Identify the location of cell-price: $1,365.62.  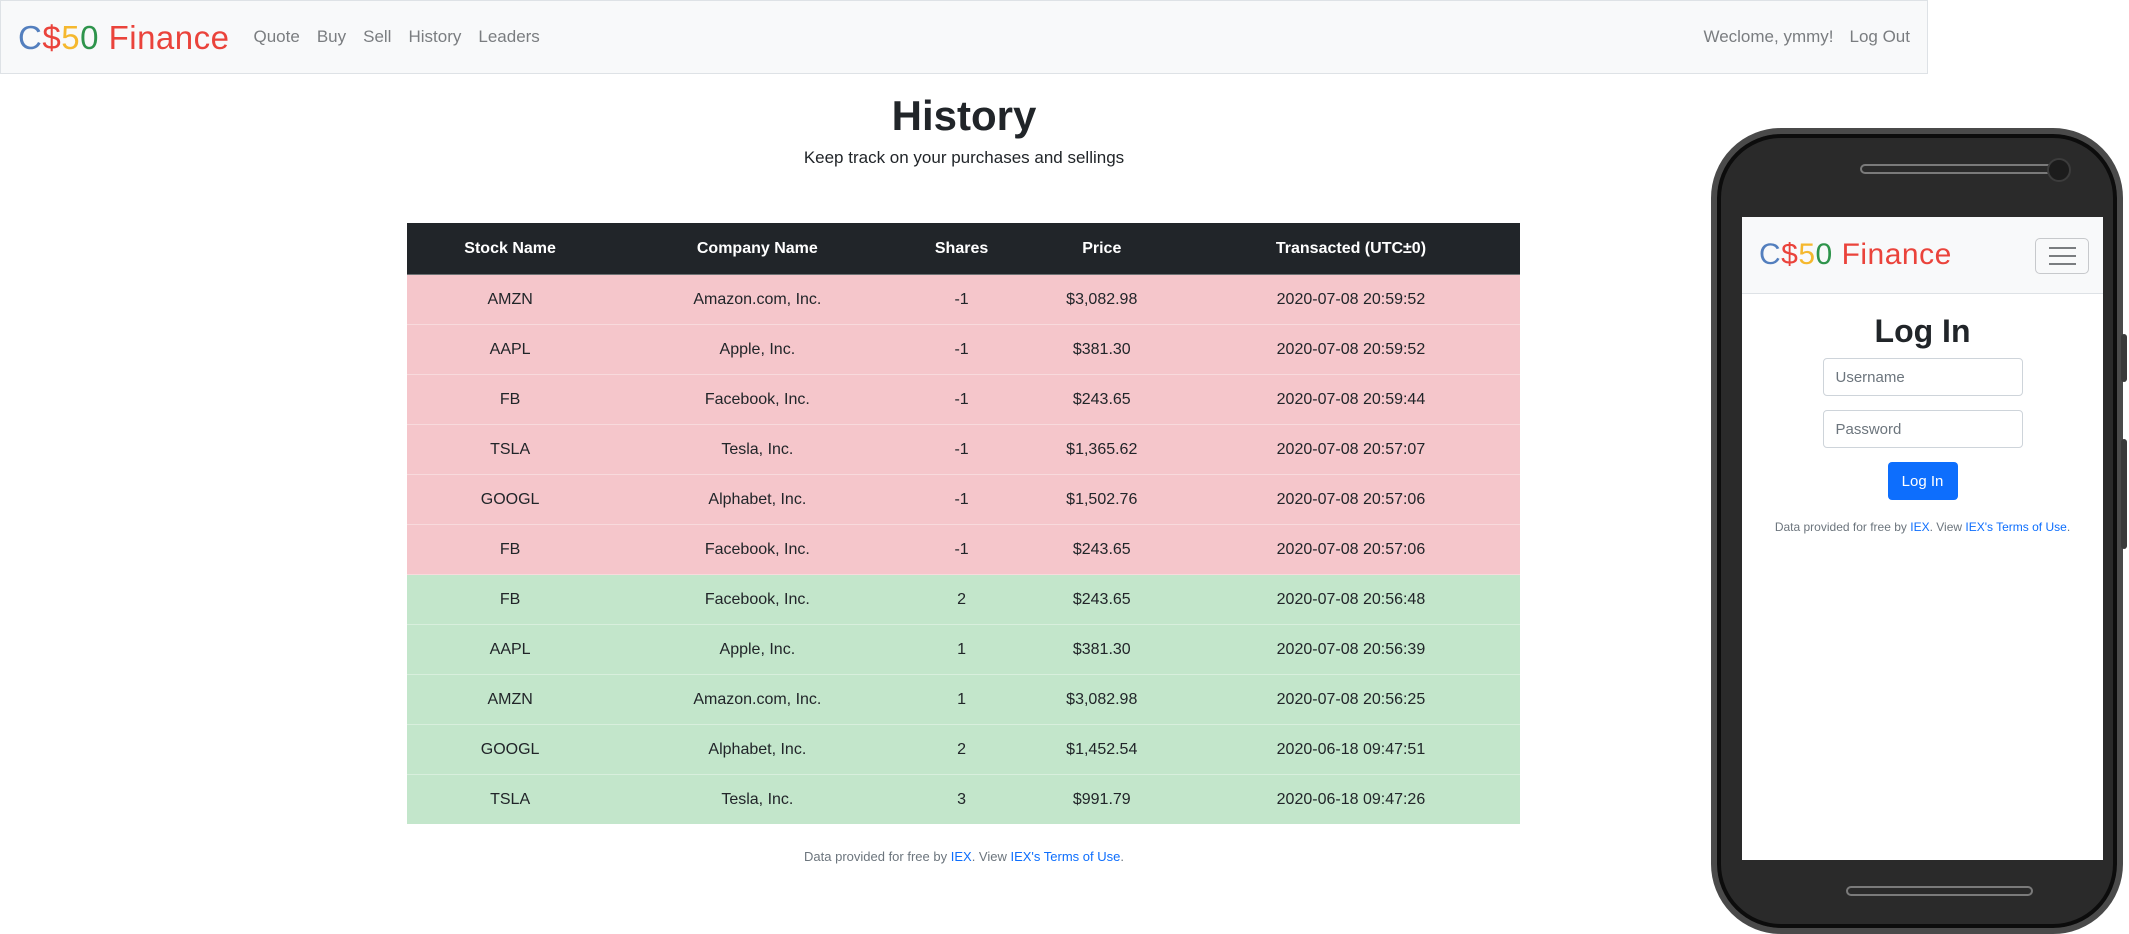
(1101, 449).